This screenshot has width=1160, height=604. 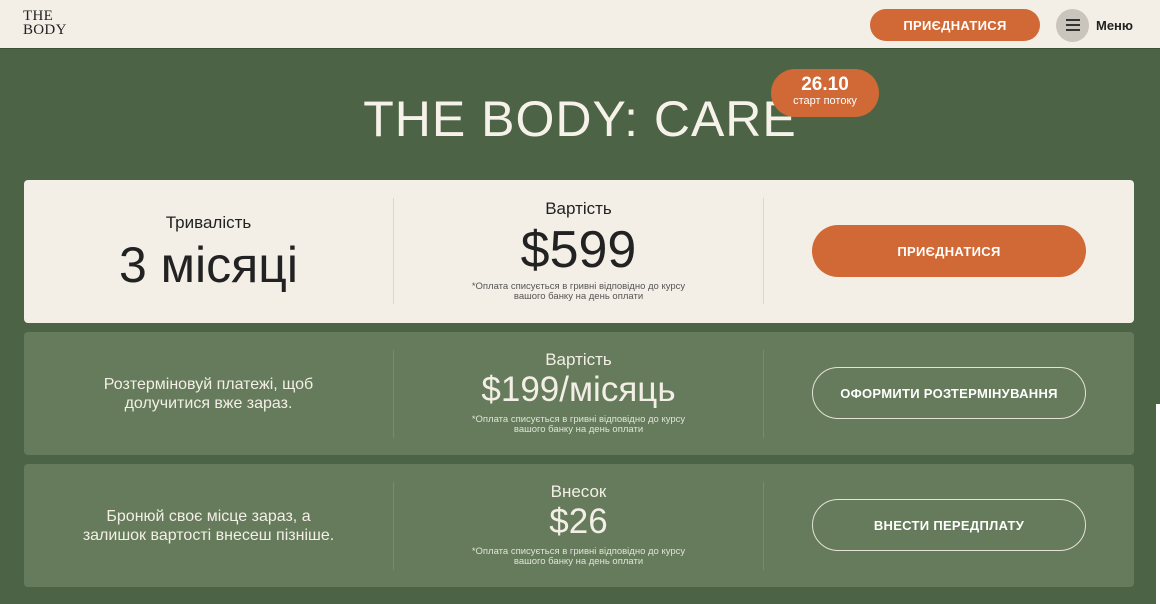 I want to click on header-join-button: ПРИЄДНАТИСЯ, so click(x=955, y=25).